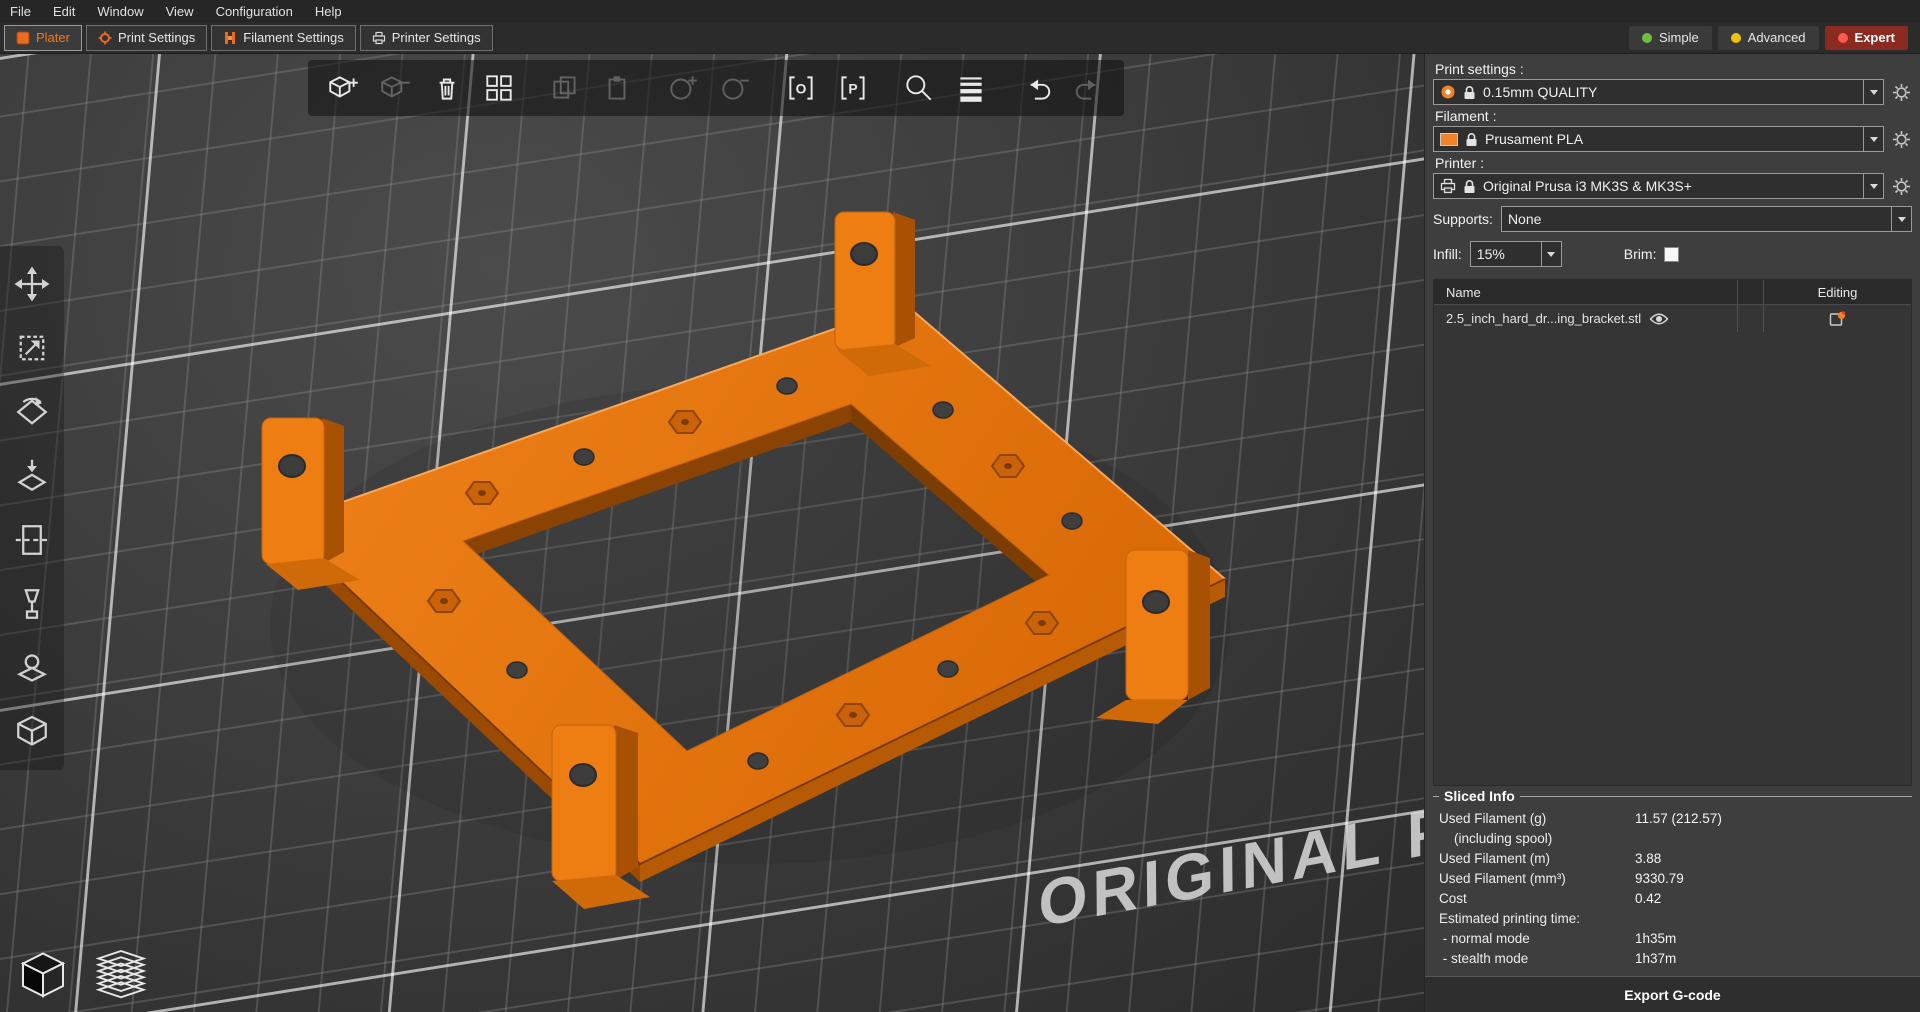  What do you see at coordinates (1448, 186) in the screenshot?
I see `printer-icon` at bounding box center [1448, 186].